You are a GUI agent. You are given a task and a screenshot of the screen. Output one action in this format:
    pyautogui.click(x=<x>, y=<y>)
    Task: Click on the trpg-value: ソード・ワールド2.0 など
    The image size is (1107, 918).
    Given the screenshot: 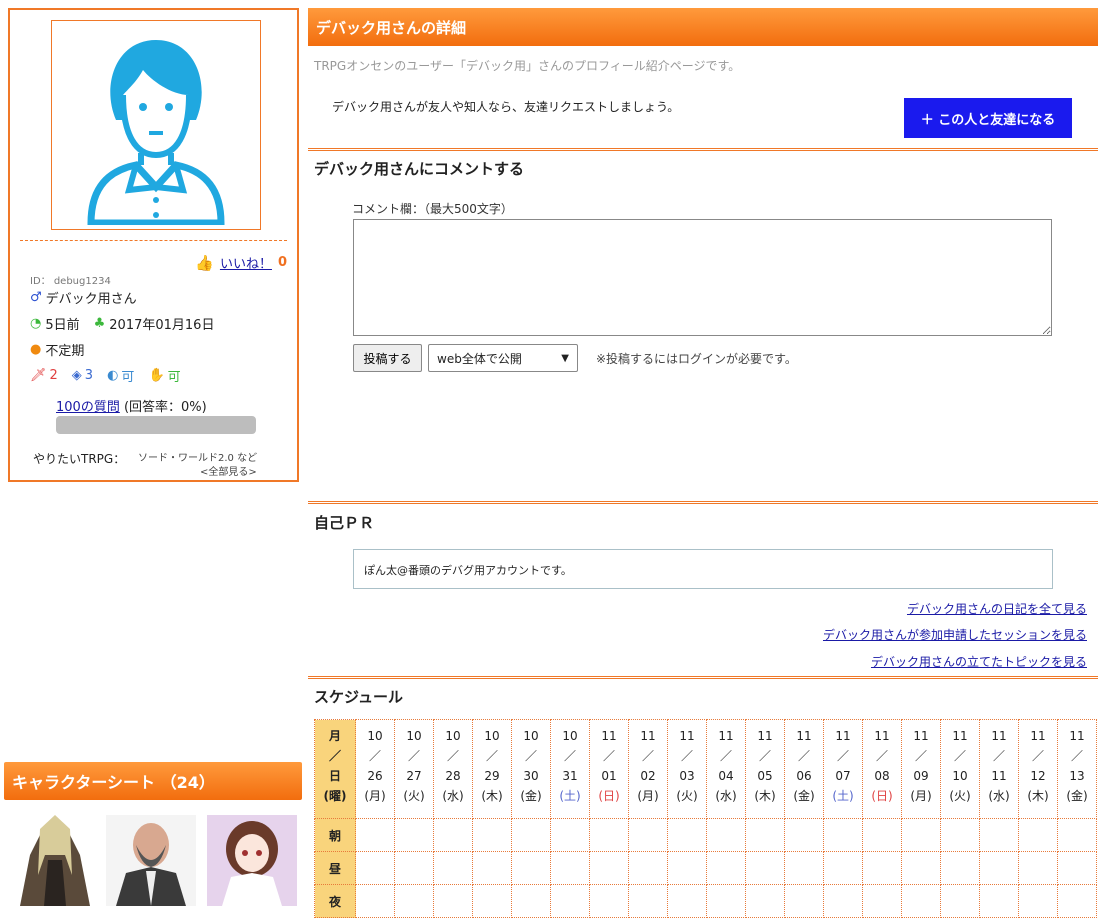 What is the action you would take?
    pyautogui.click(x=198, y=458)
    